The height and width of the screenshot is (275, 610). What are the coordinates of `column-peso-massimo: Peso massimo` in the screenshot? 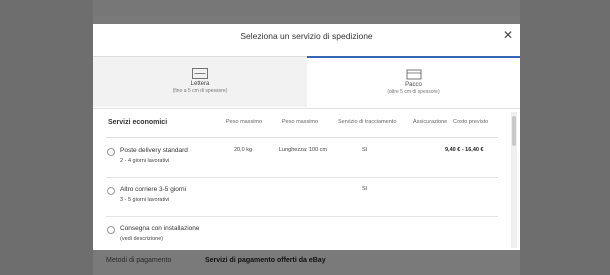 It's located at (244, 122).